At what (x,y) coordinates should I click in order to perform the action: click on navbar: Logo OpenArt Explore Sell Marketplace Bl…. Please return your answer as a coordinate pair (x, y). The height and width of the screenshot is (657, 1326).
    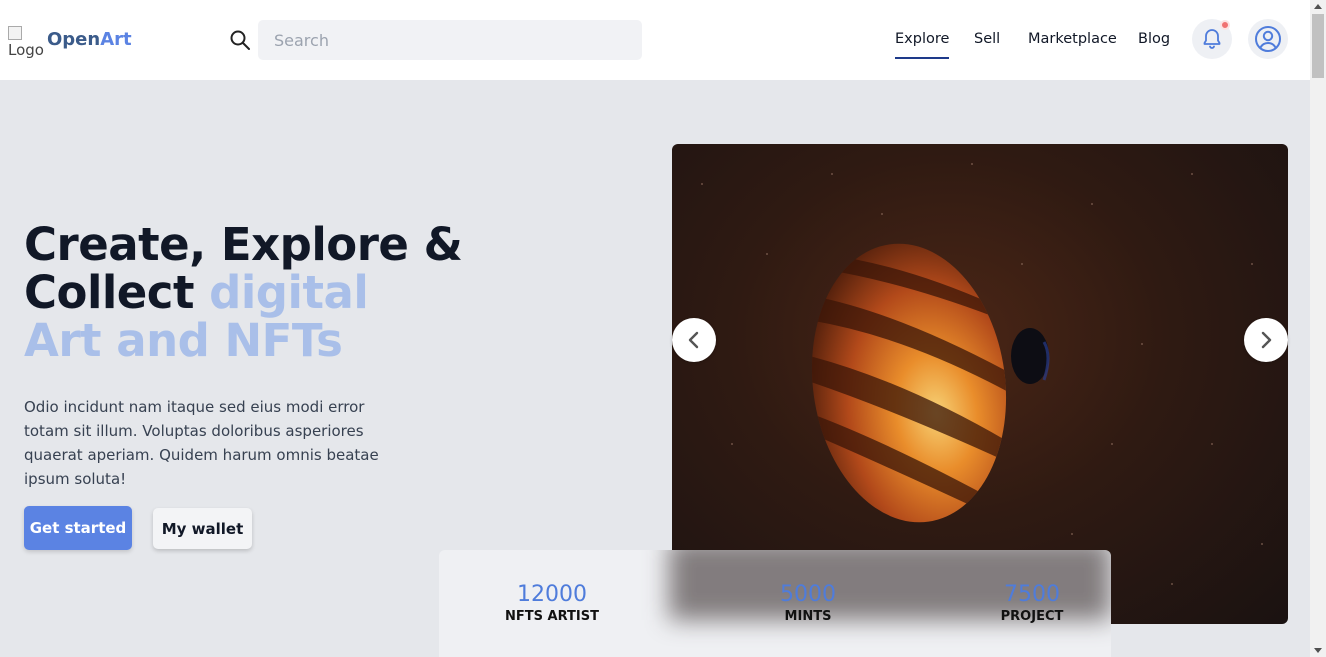
    Looking at the image, I should click on (655, 40).